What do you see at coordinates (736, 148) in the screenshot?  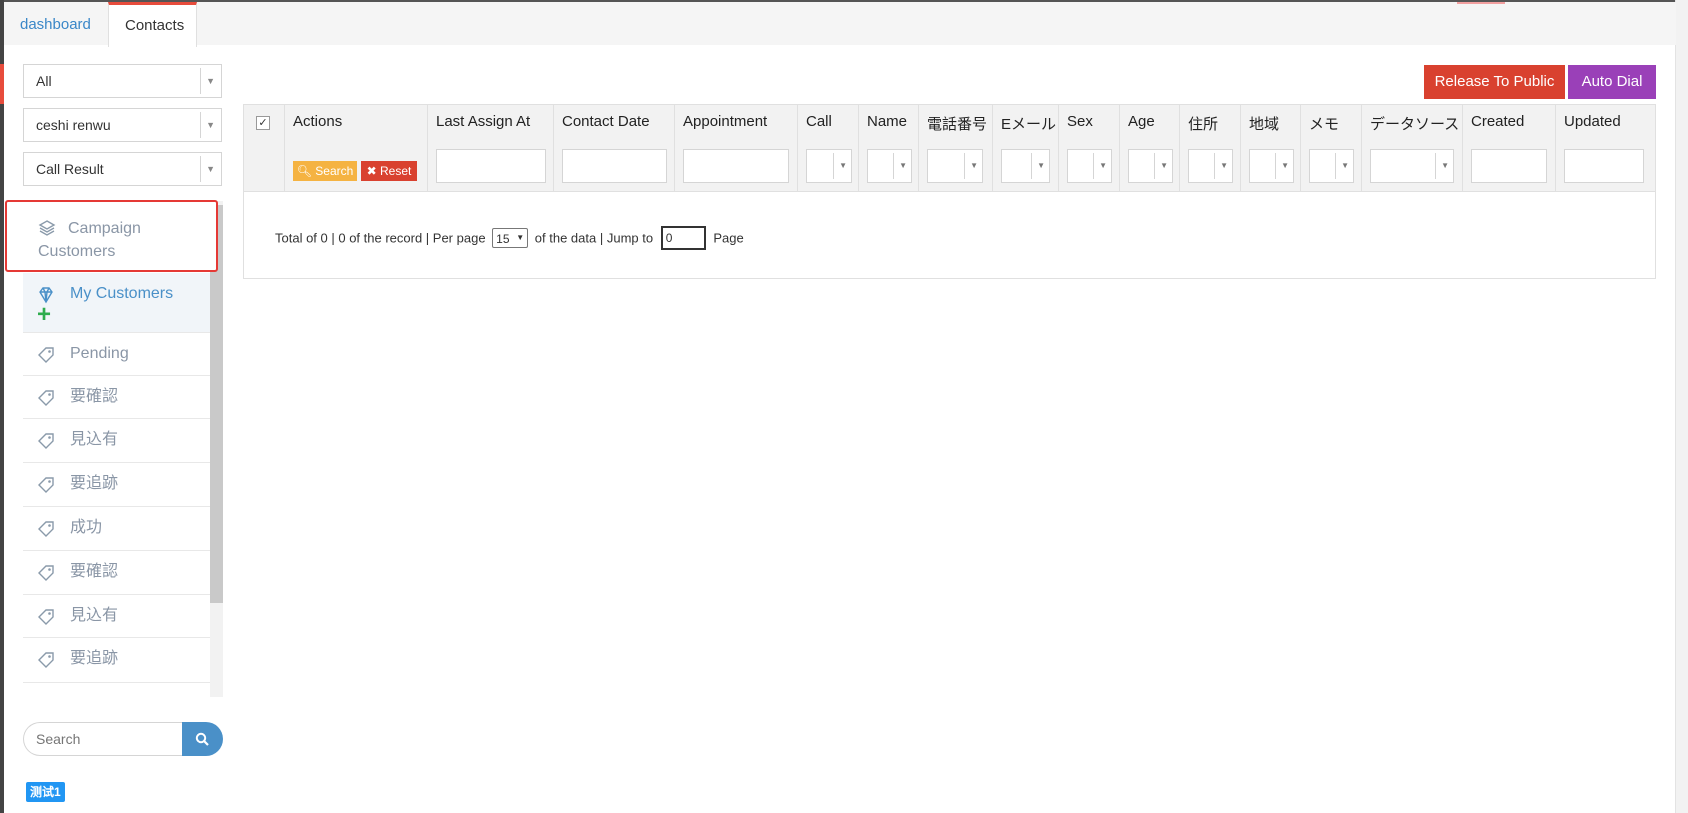 I see `column-appointment: Appointment` at bounding box center [736, 148].